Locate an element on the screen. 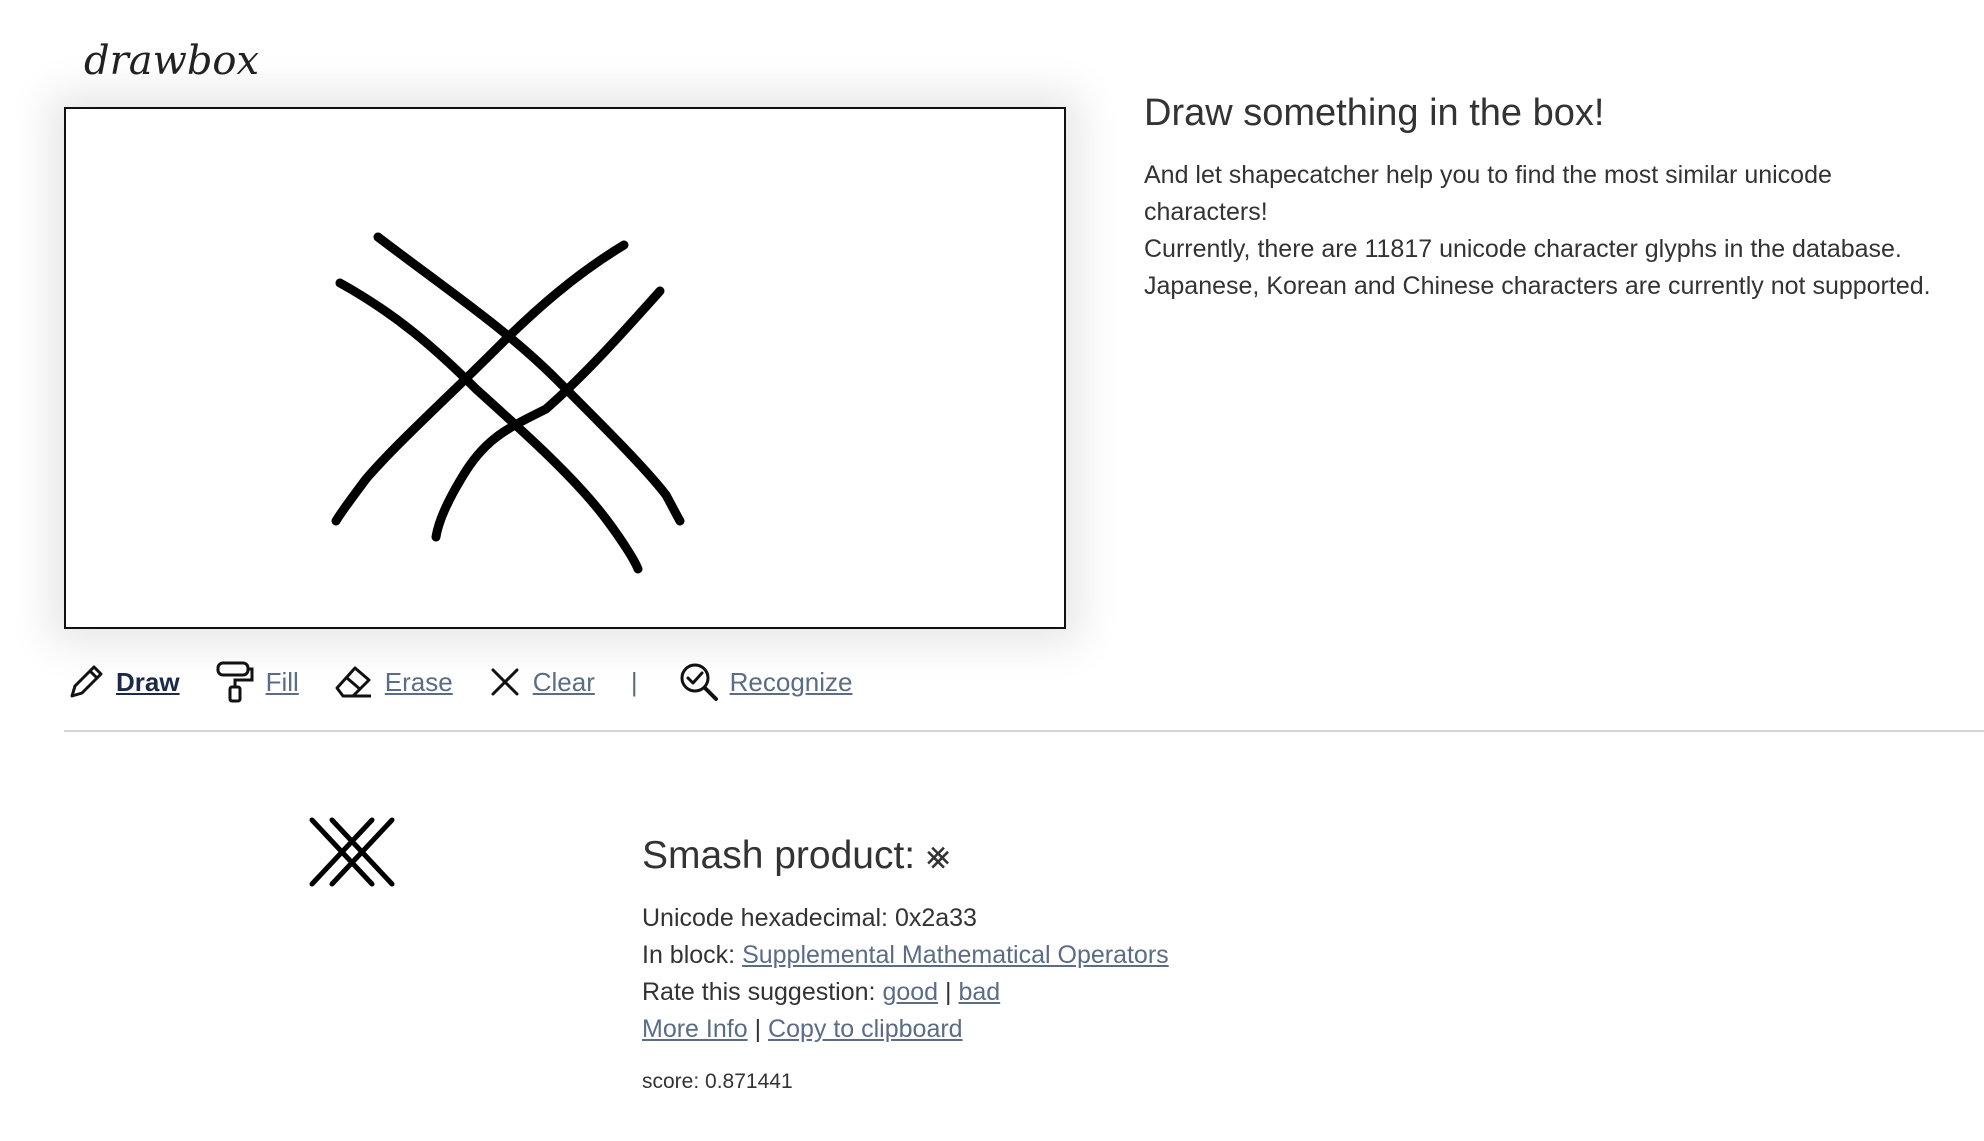 This screenshot has width=1984, height=1141. result-name: Smash product: is located at coordinates (779, 855).